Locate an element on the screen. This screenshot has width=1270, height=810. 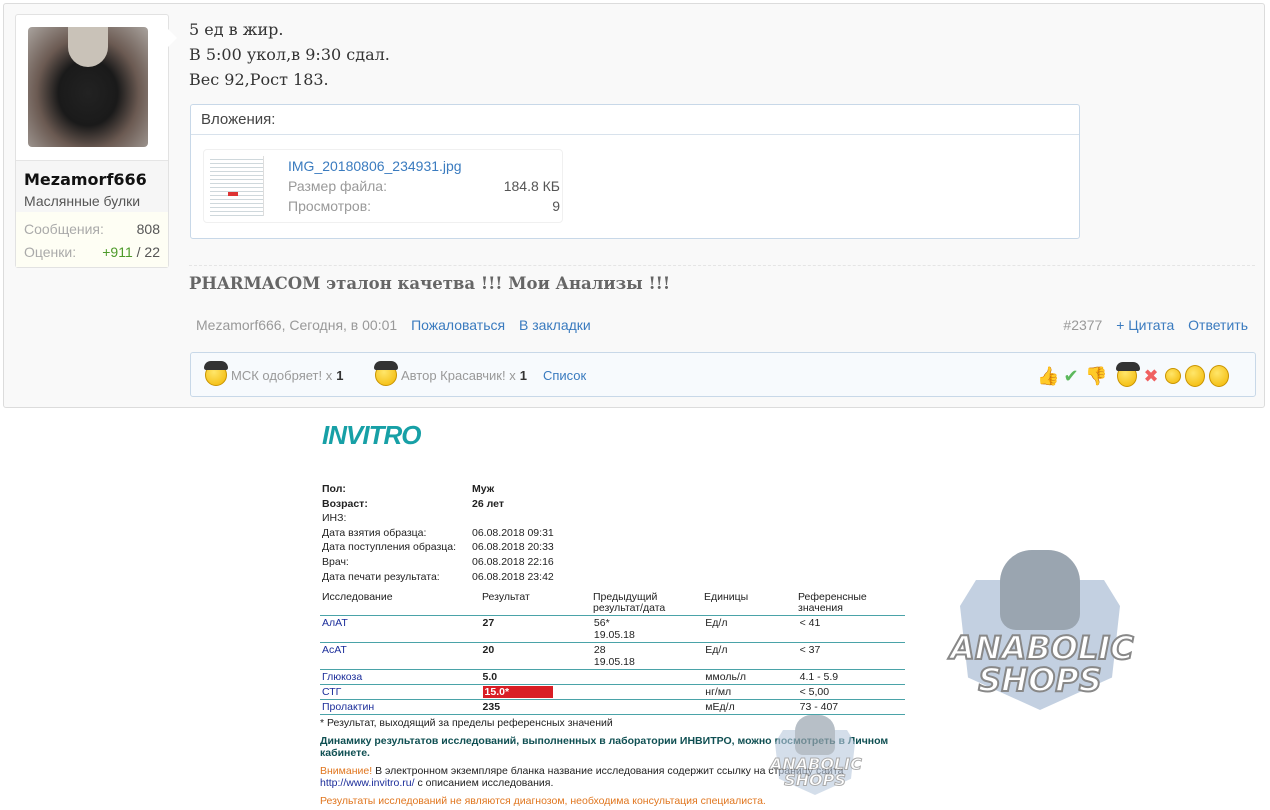
col-header: Референсные значения is located at coordinates (832, 602).